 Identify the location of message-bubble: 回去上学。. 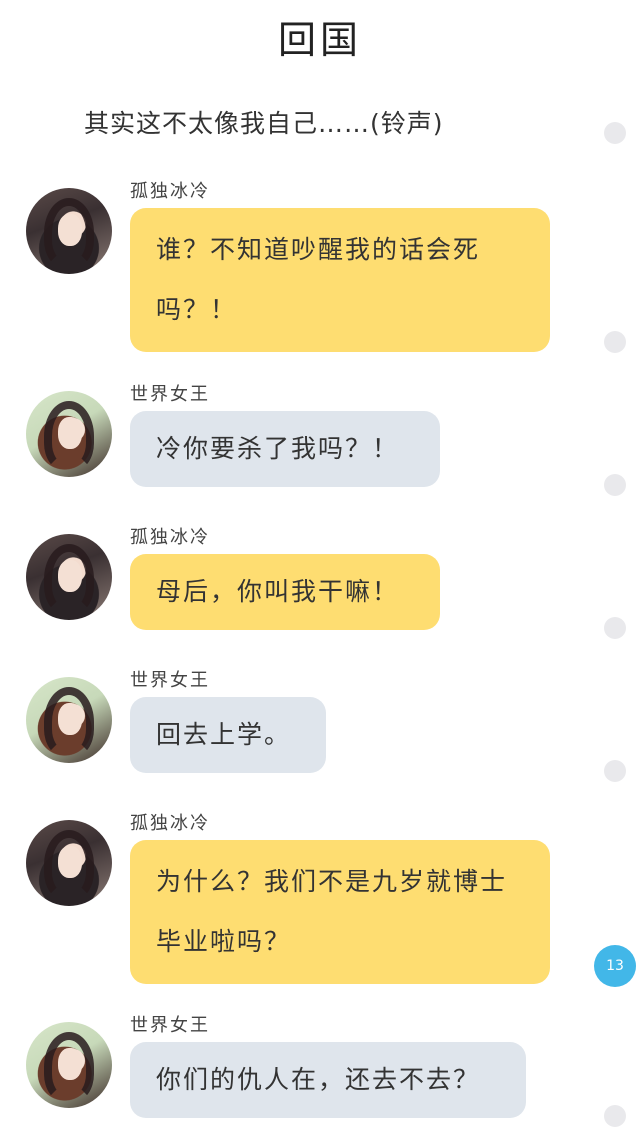
(228, 735).